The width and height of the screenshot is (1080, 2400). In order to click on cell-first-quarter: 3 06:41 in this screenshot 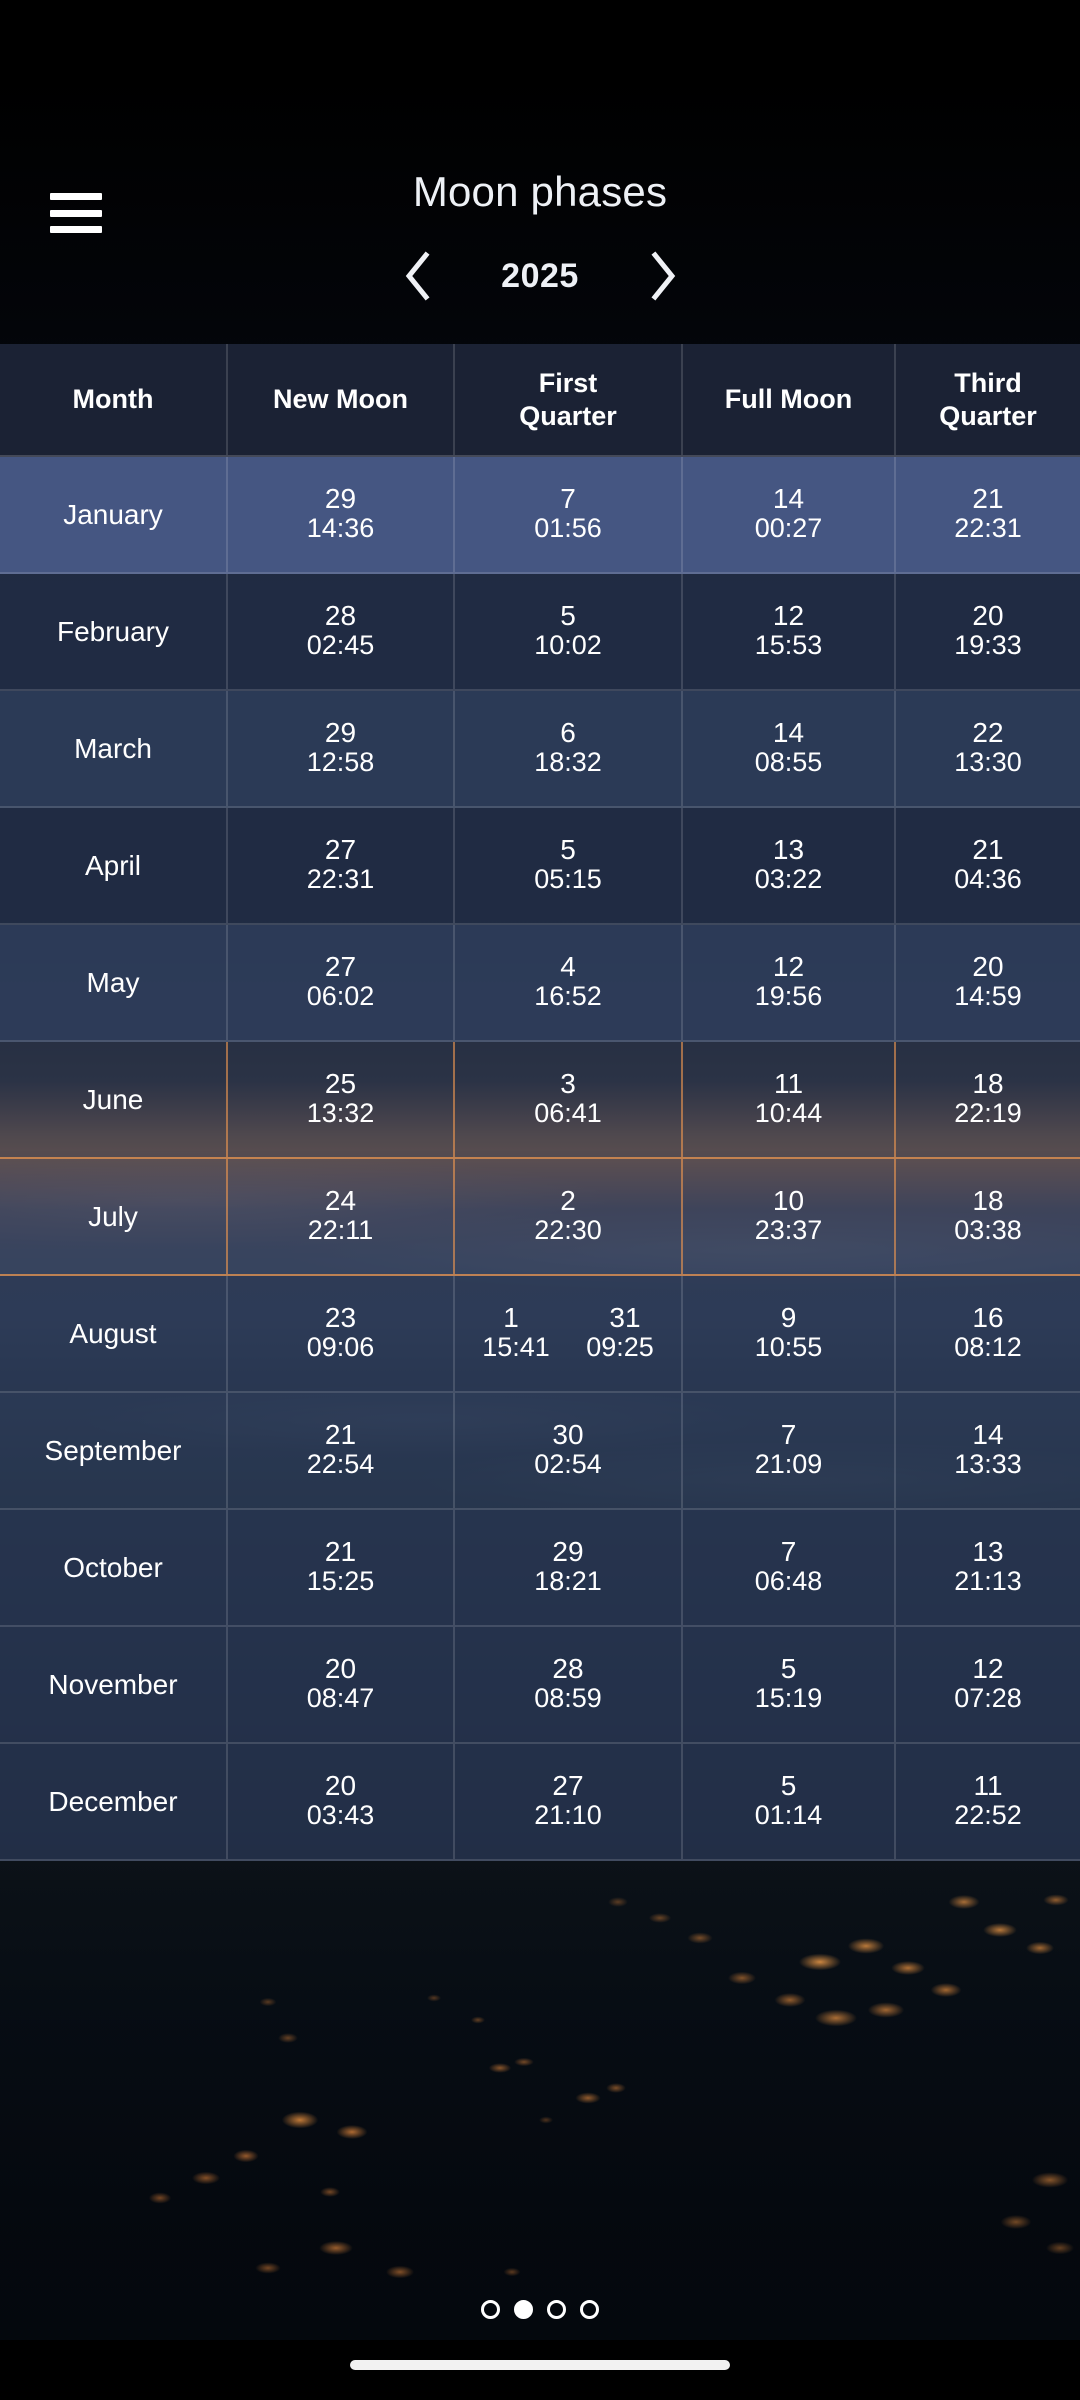, I will do `click(569, 1099)`.